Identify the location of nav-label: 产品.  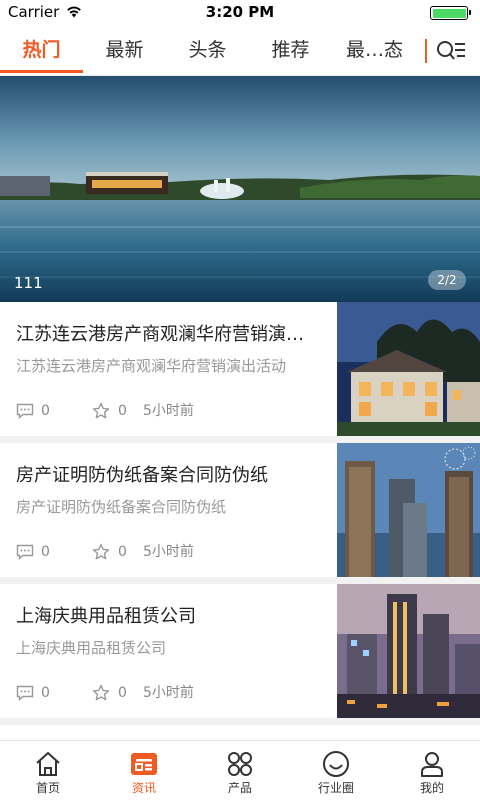
(239, 788).